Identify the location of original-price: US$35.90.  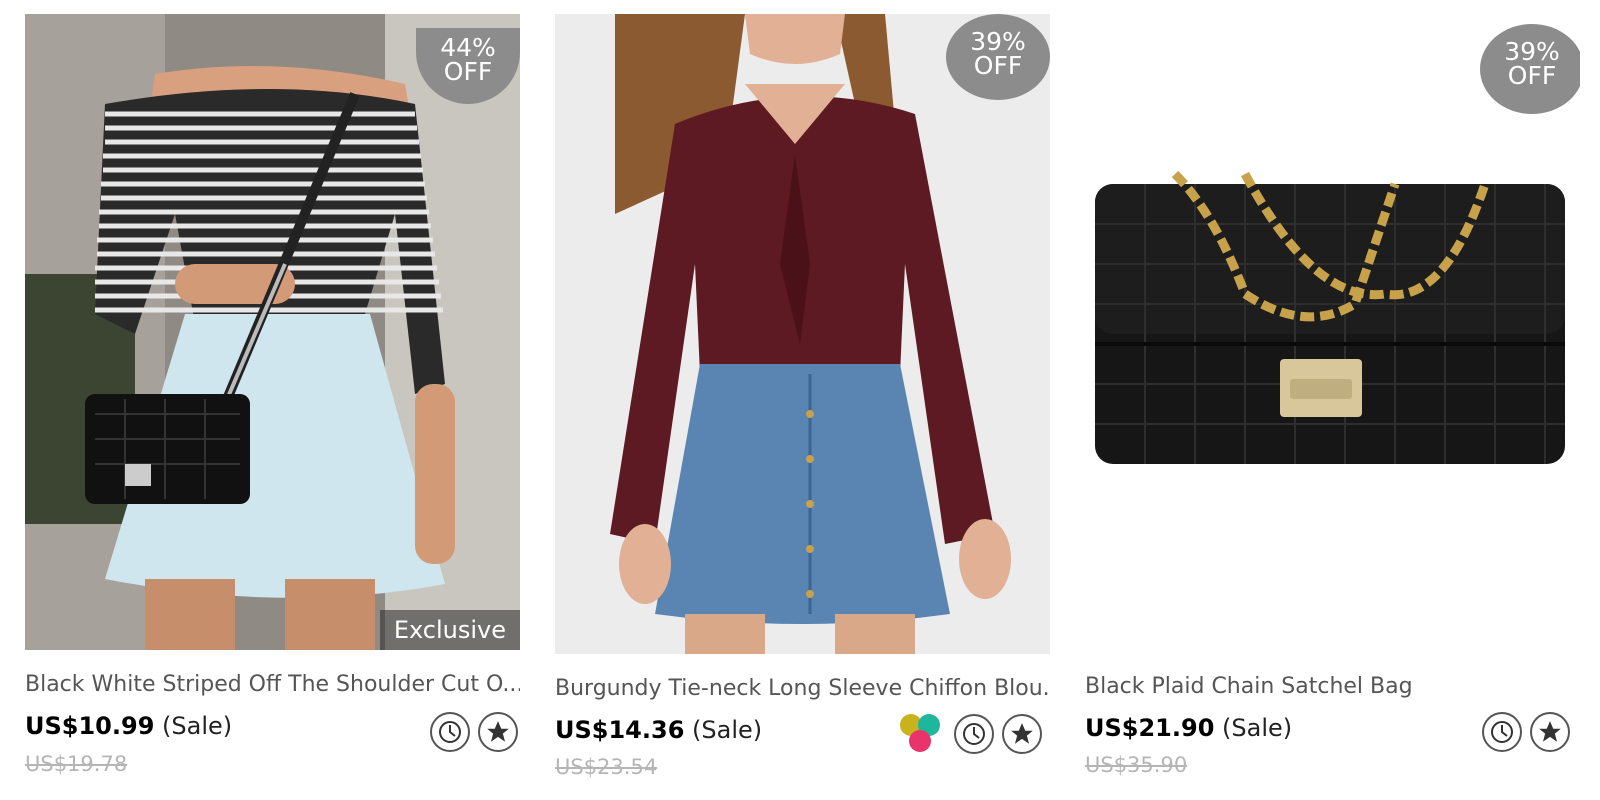
(1136, 765).